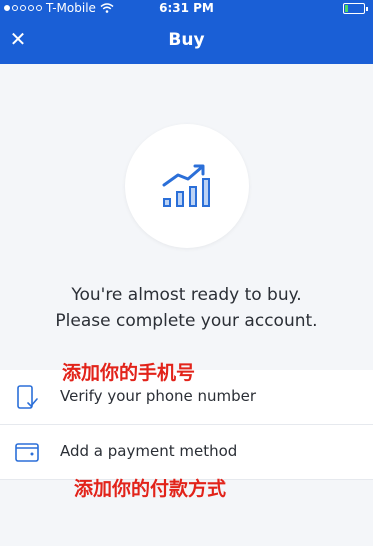  I want to click on verify-phone-label: Verify your phone number, so click(158, 396).